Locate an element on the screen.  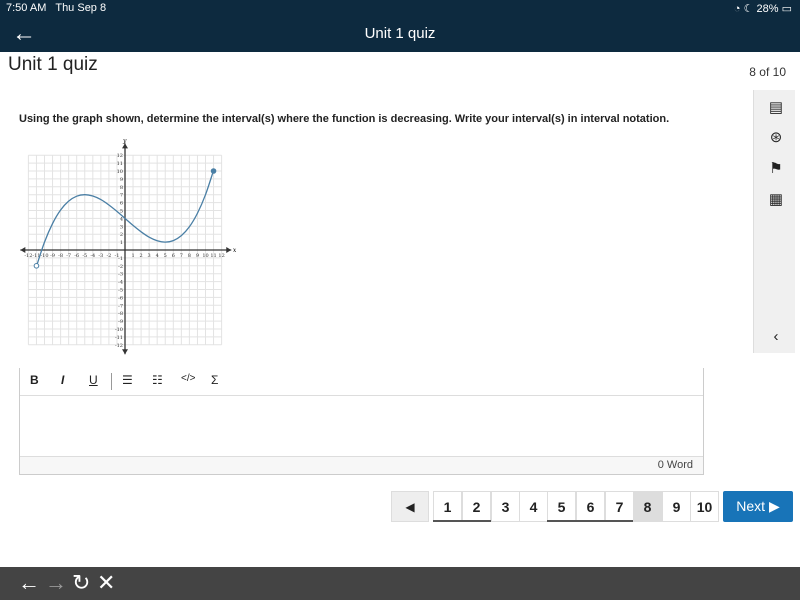
x-tick-label: -3 is located at coordinates (100, 256).